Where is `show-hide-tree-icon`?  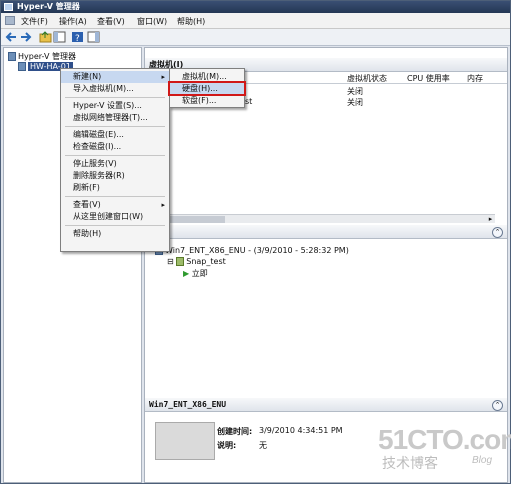
show-hide-tree-icon is located at coordinates (59, 37).